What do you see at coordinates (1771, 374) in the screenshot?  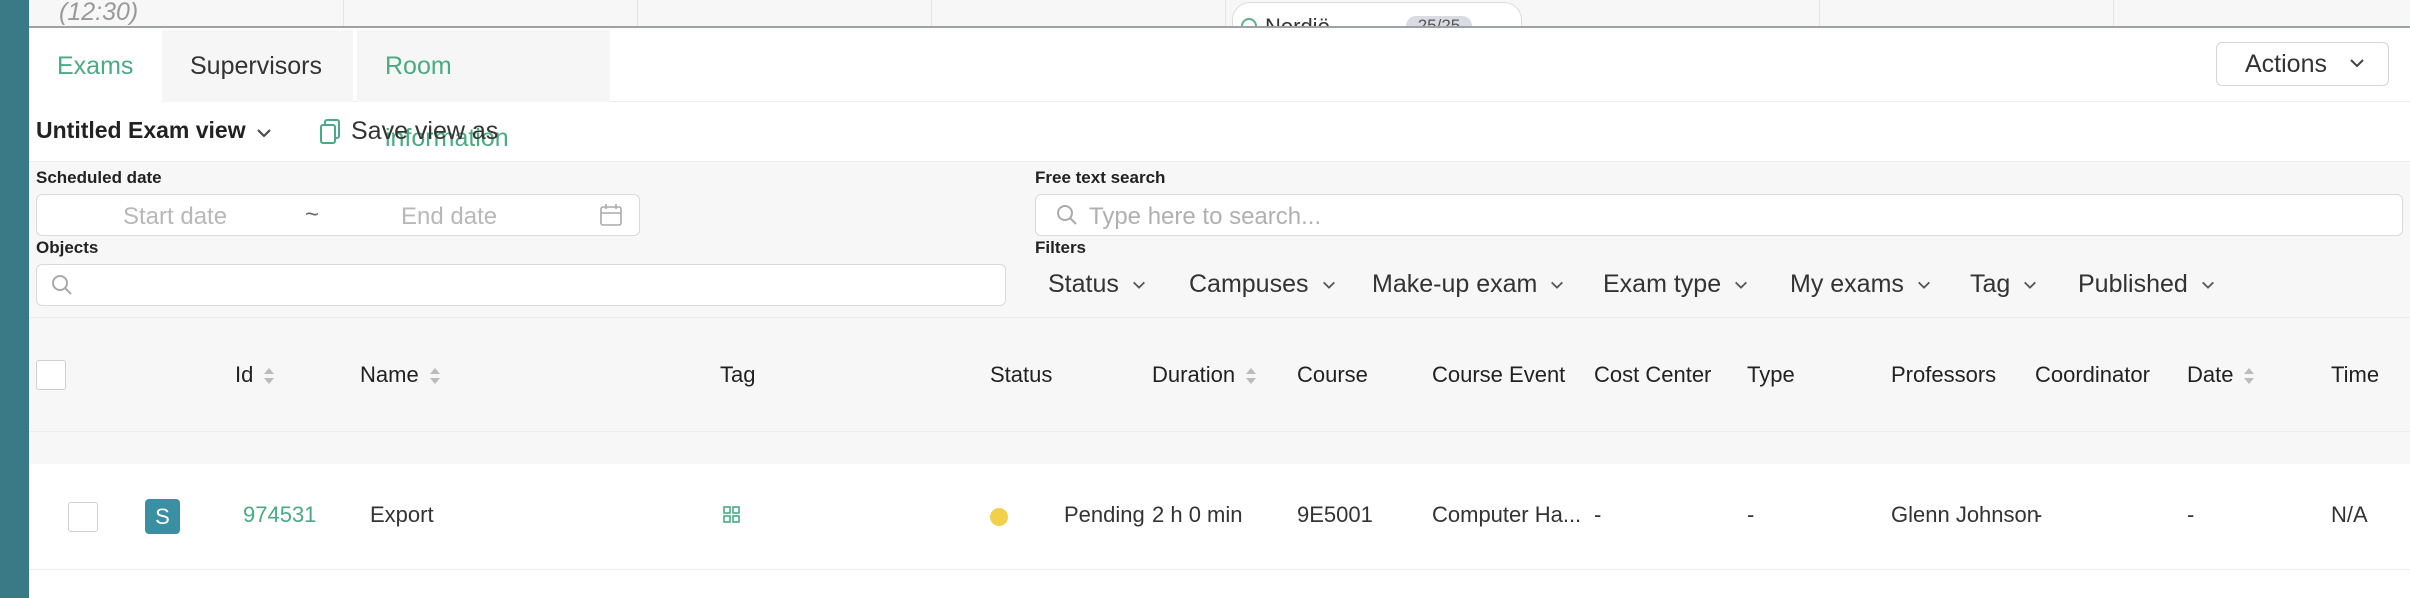 I see `column-header-type: Type` at bounding box center [1771, 374].